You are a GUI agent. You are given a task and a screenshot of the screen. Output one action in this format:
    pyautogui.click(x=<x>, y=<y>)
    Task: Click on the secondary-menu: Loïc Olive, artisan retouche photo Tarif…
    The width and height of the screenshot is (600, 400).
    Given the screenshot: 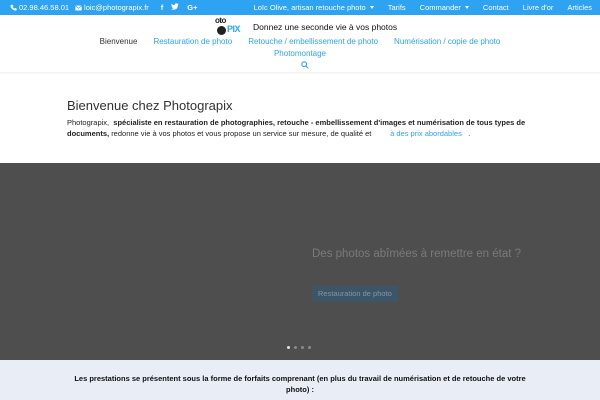 What is the action you would take?
    pyautogui.click(x=420, y=7)
    